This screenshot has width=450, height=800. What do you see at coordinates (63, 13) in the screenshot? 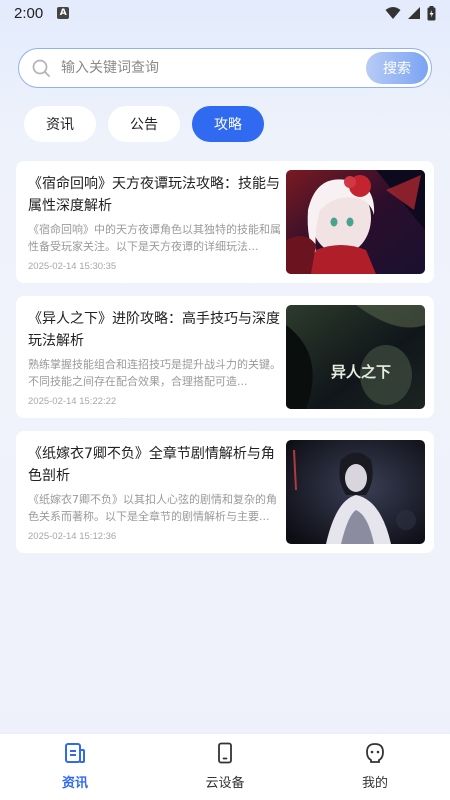
I see `notification-a-icon: A` at bounding box center [63, 13].